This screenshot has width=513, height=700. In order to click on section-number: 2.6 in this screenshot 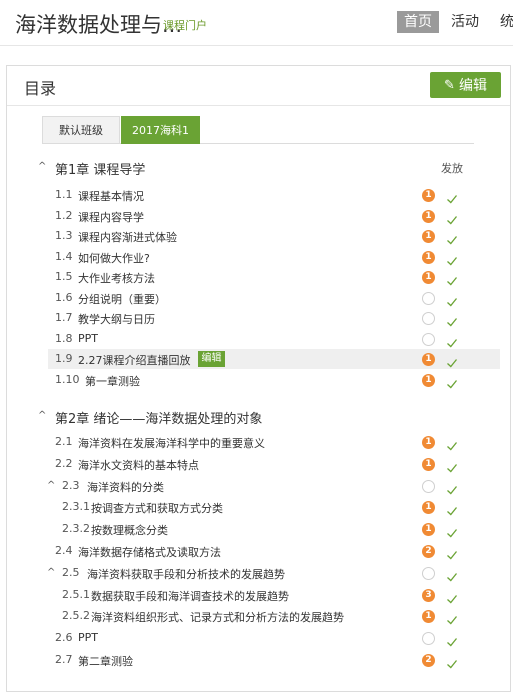, I will do `click(64, 637)`.